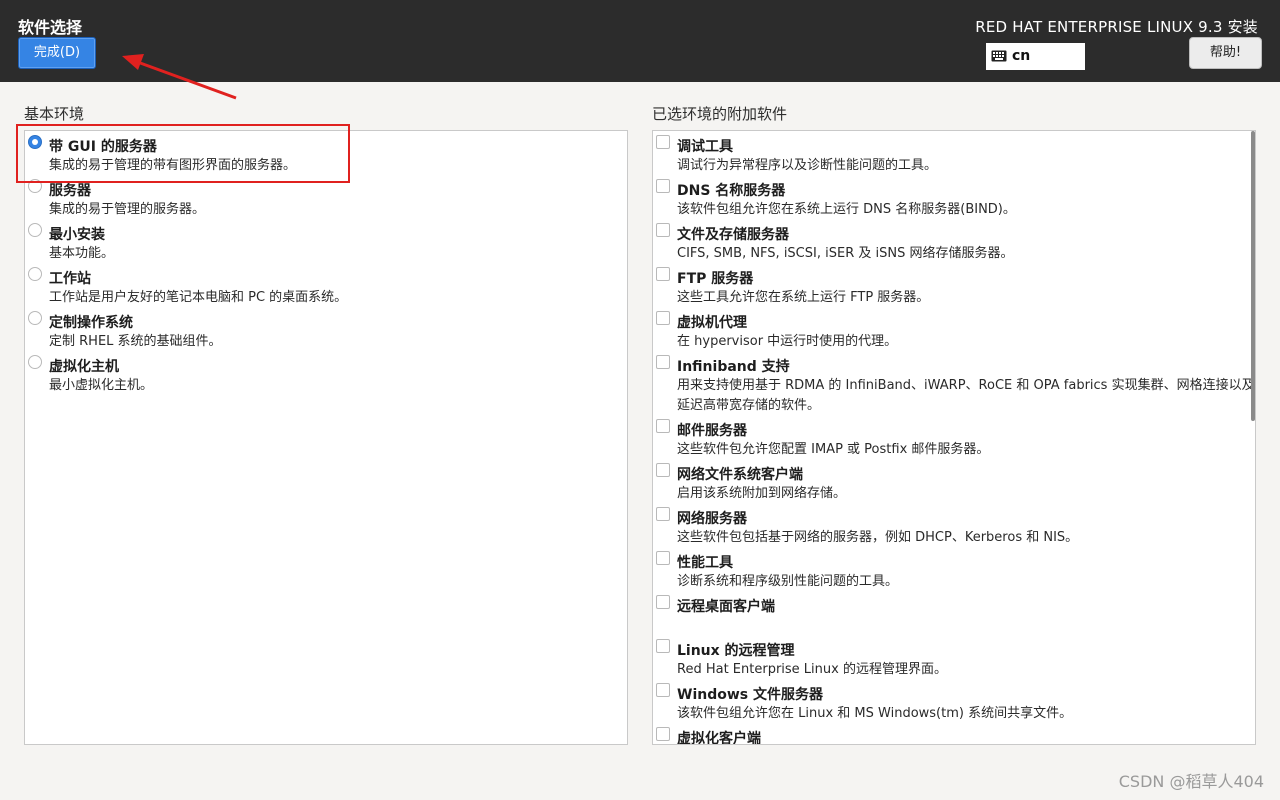 The width and height of the screenshot is (1280, 800). What do you see at coordinates (807, 165) in the screenshot?
I see `addon-description: 调试行为异常程序以及诊断性能问题的工具。` at bounding box center [807, 165].